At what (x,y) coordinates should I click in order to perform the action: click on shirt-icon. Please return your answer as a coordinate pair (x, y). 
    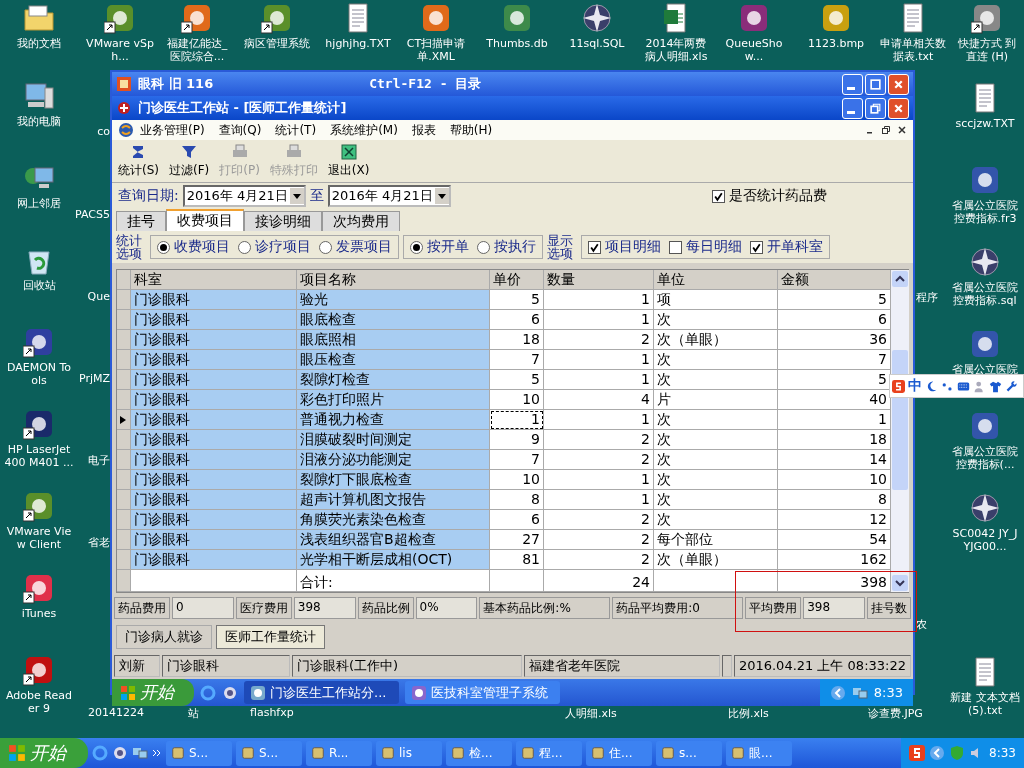
    Looking at the image, I should click on (995, 386).